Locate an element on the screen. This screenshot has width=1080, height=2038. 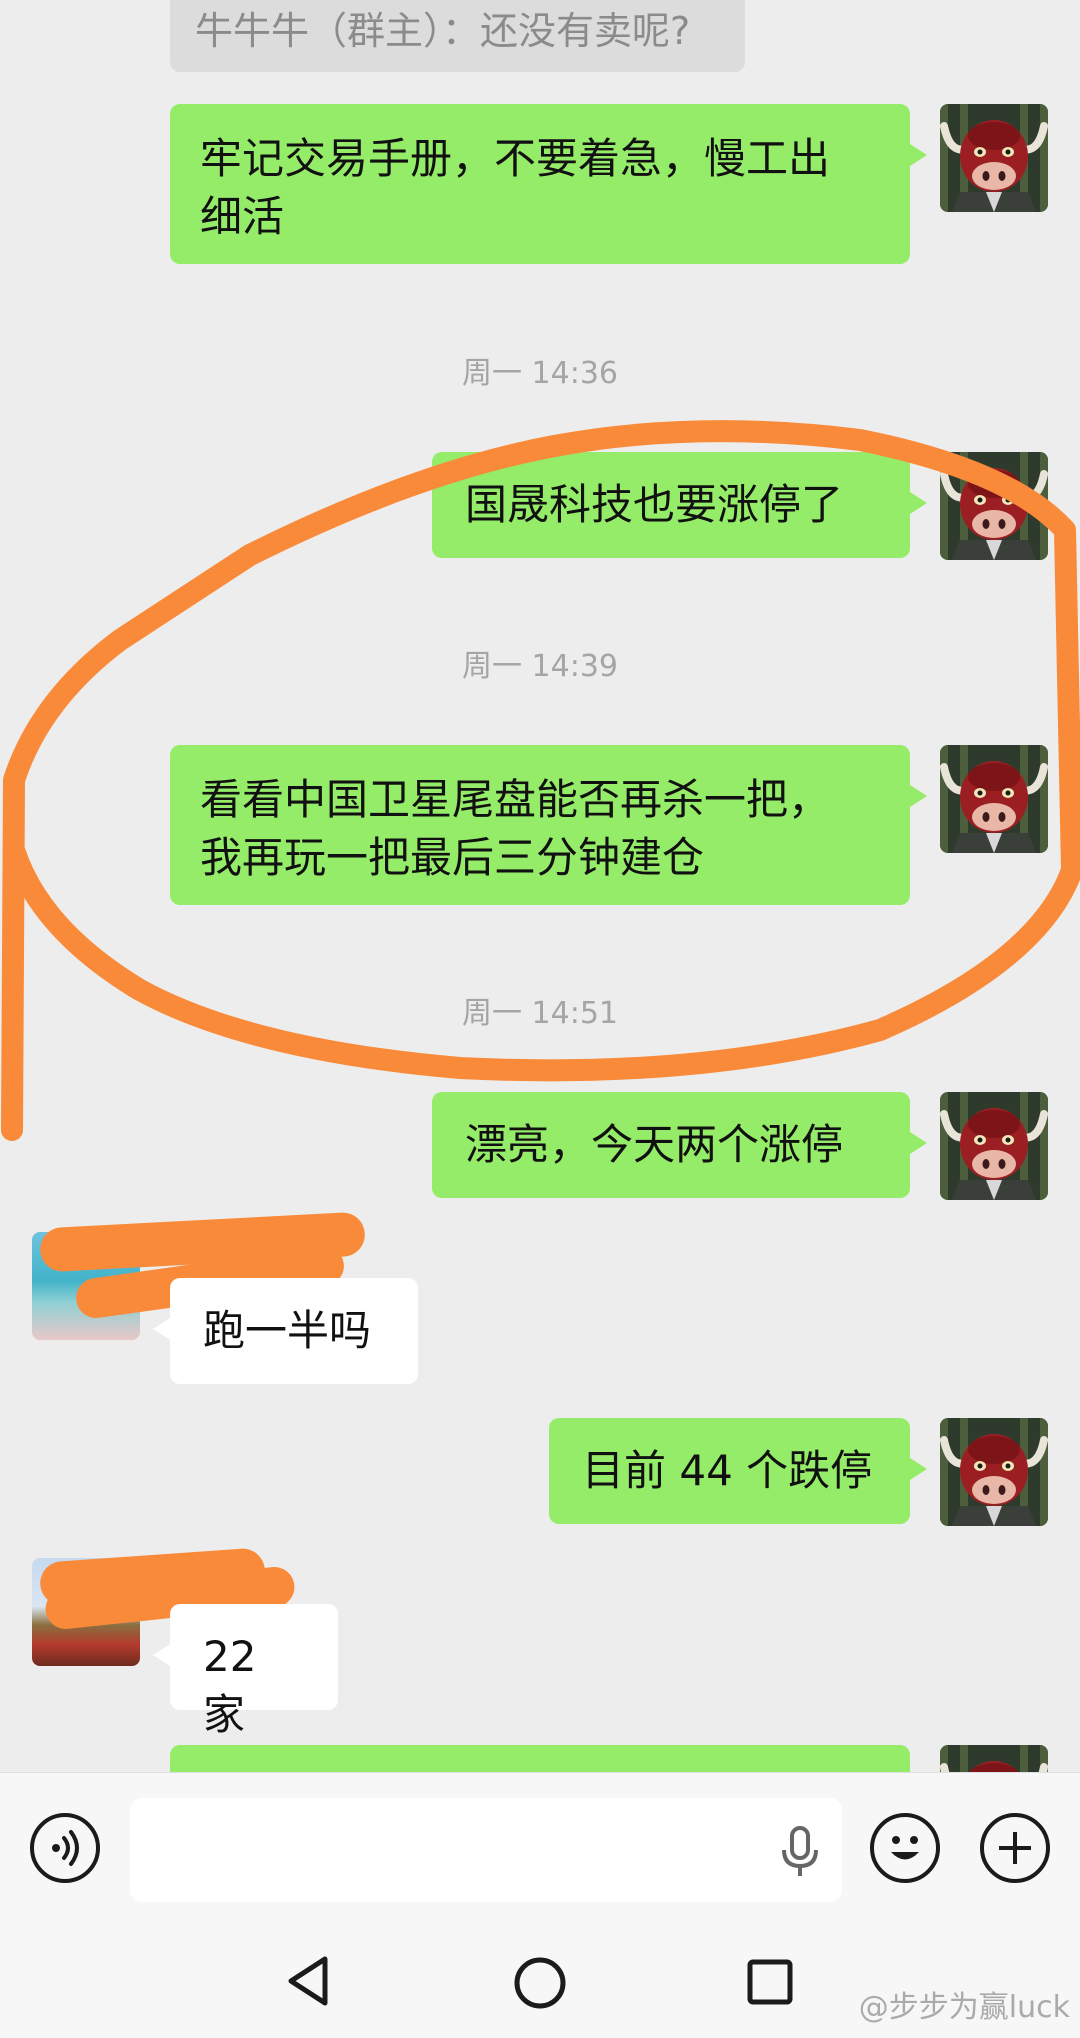
message-bubble-outgoing: 漂亮，今天两个涨停 is located at coordinates (679, 1145).